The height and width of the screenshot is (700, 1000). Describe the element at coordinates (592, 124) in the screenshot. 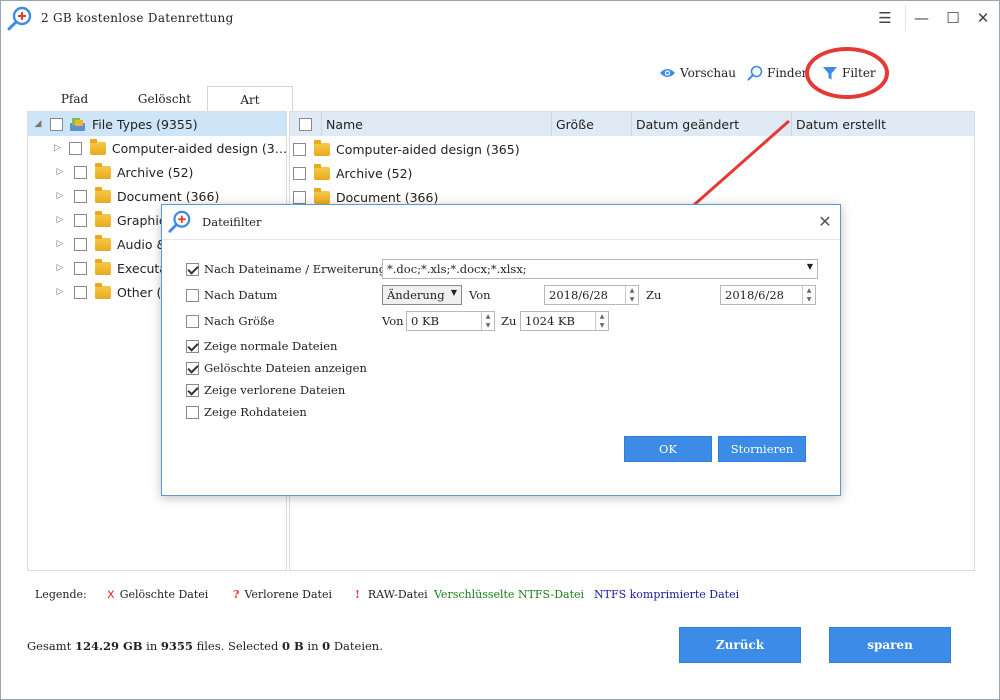

I see `column-size: Größe` at that location.